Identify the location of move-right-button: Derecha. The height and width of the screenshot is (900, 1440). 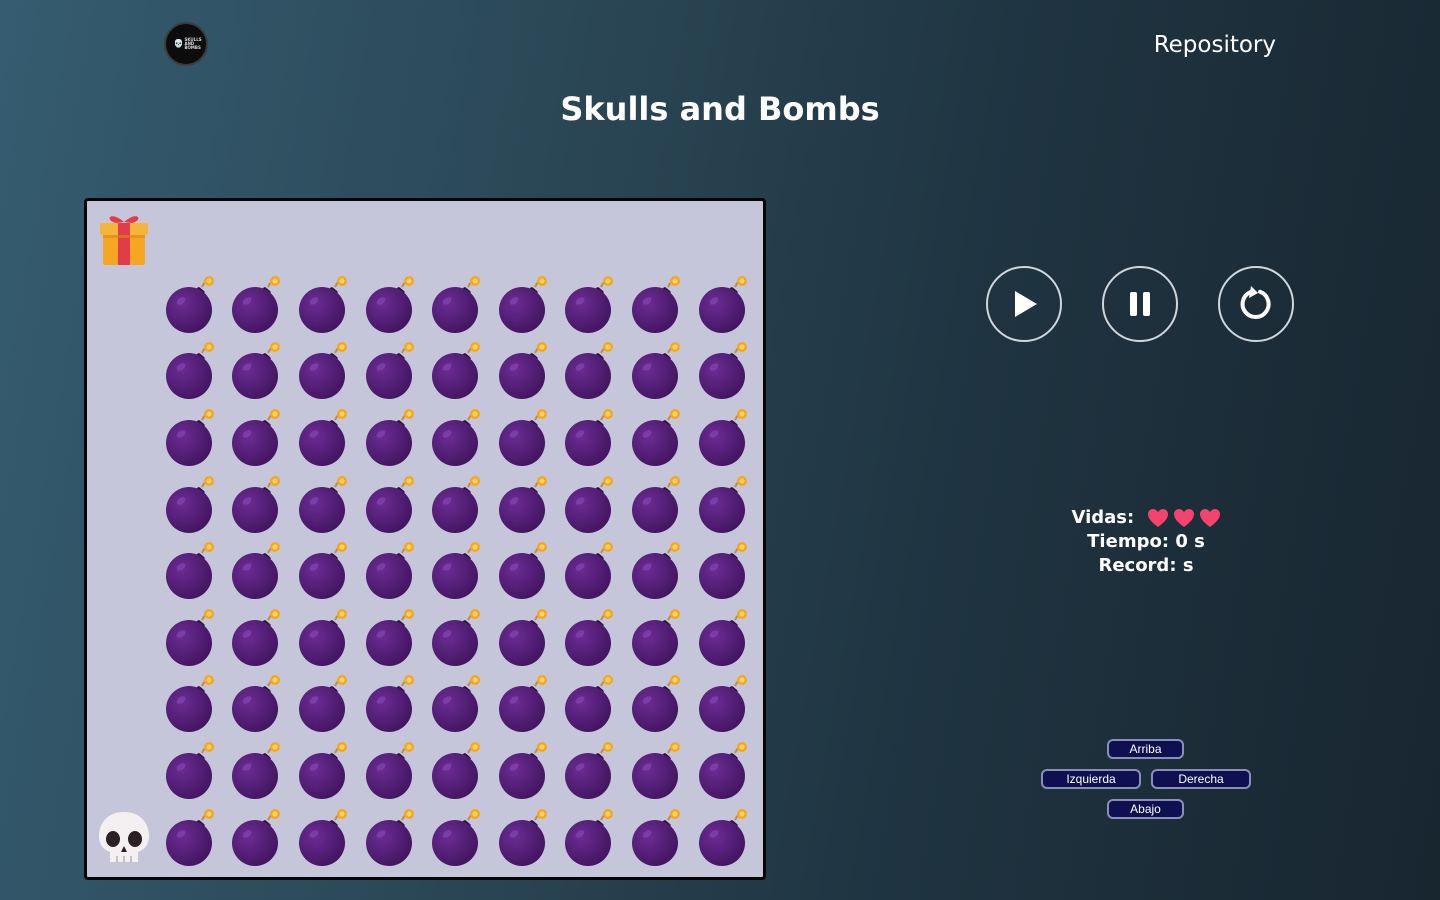
(1201, 779).